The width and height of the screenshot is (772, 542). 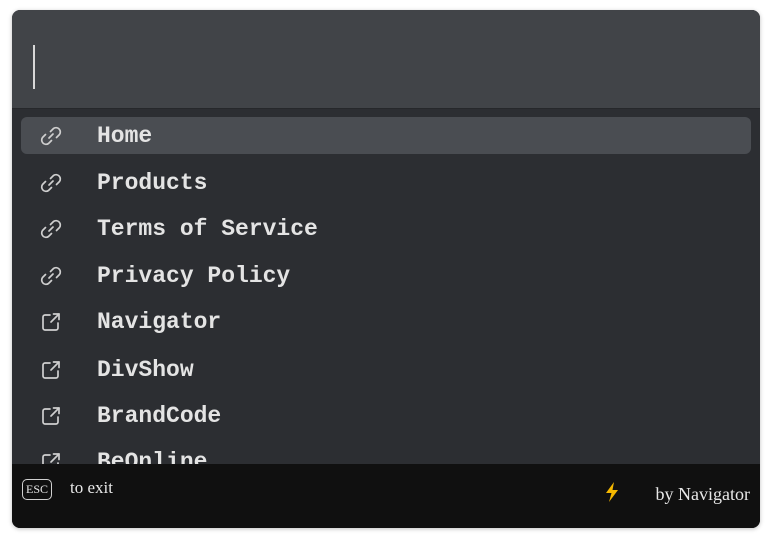 What do you see at coordinates (386, 369) in the screenshot?
I see `result-item-divshow: DivShow` at bounding box center [386, 369].